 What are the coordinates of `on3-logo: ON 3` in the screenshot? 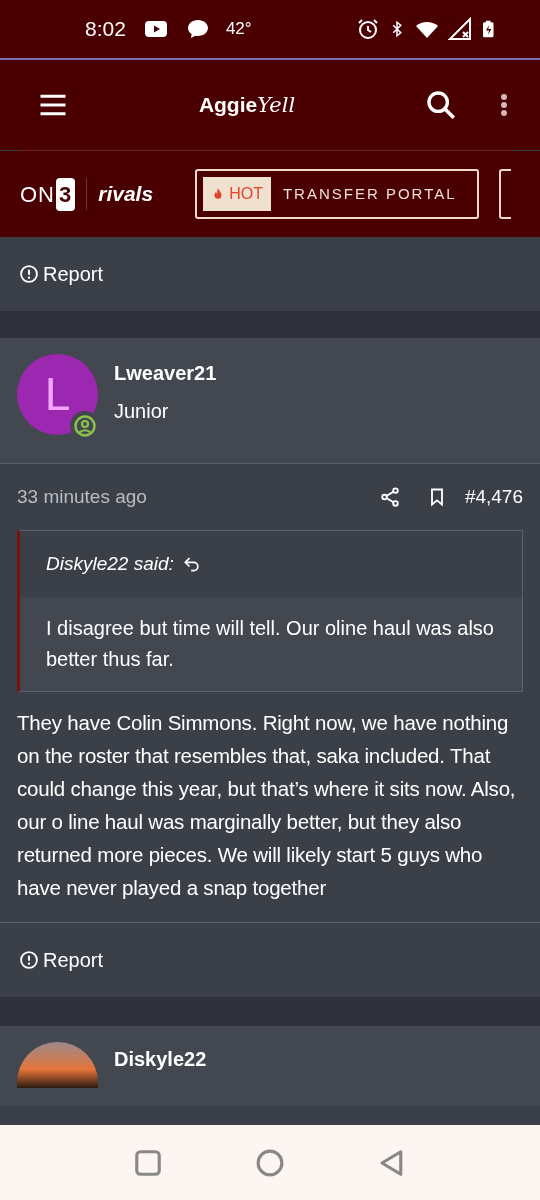 It's located at (48, 194).